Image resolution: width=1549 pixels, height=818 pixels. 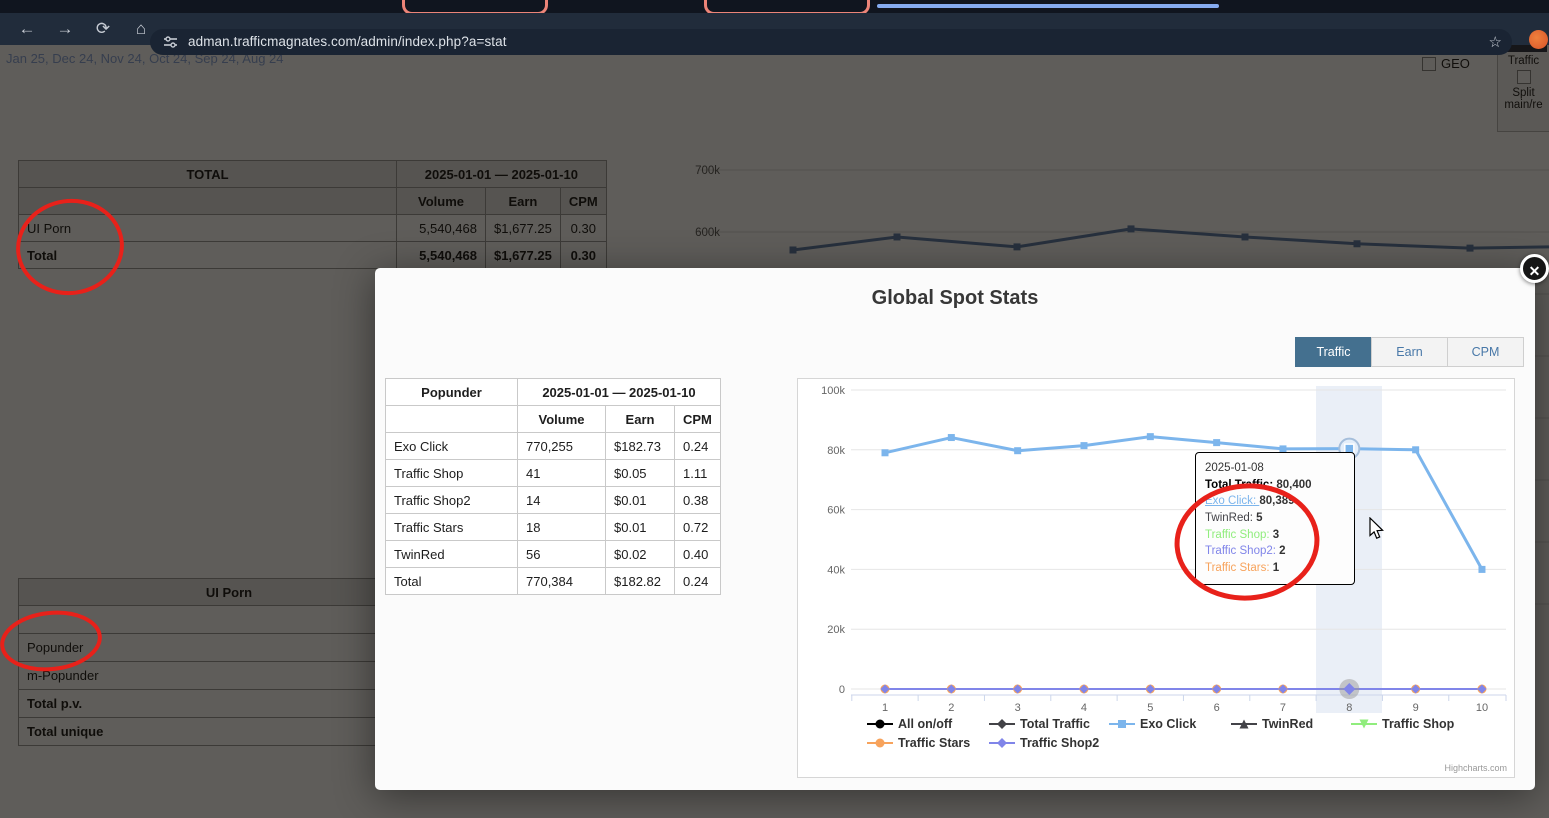 I want to click on svg-text: 40k, so click(x=836, y=570).